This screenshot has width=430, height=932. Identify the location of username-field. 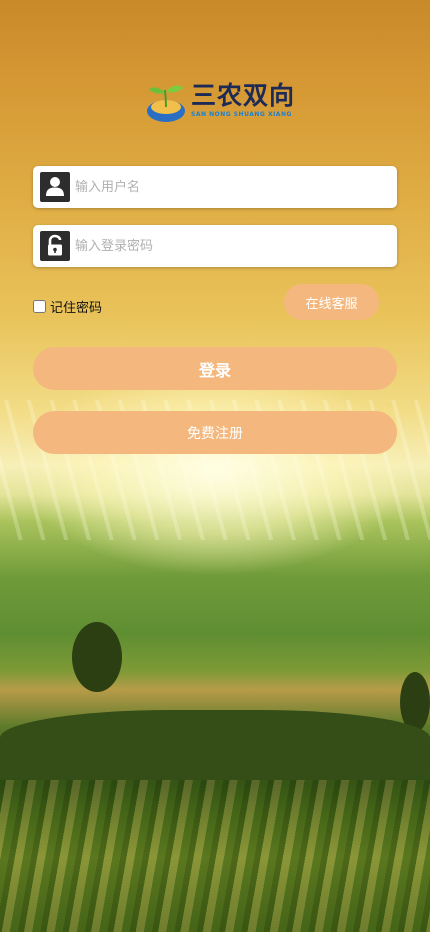
(215, 187).